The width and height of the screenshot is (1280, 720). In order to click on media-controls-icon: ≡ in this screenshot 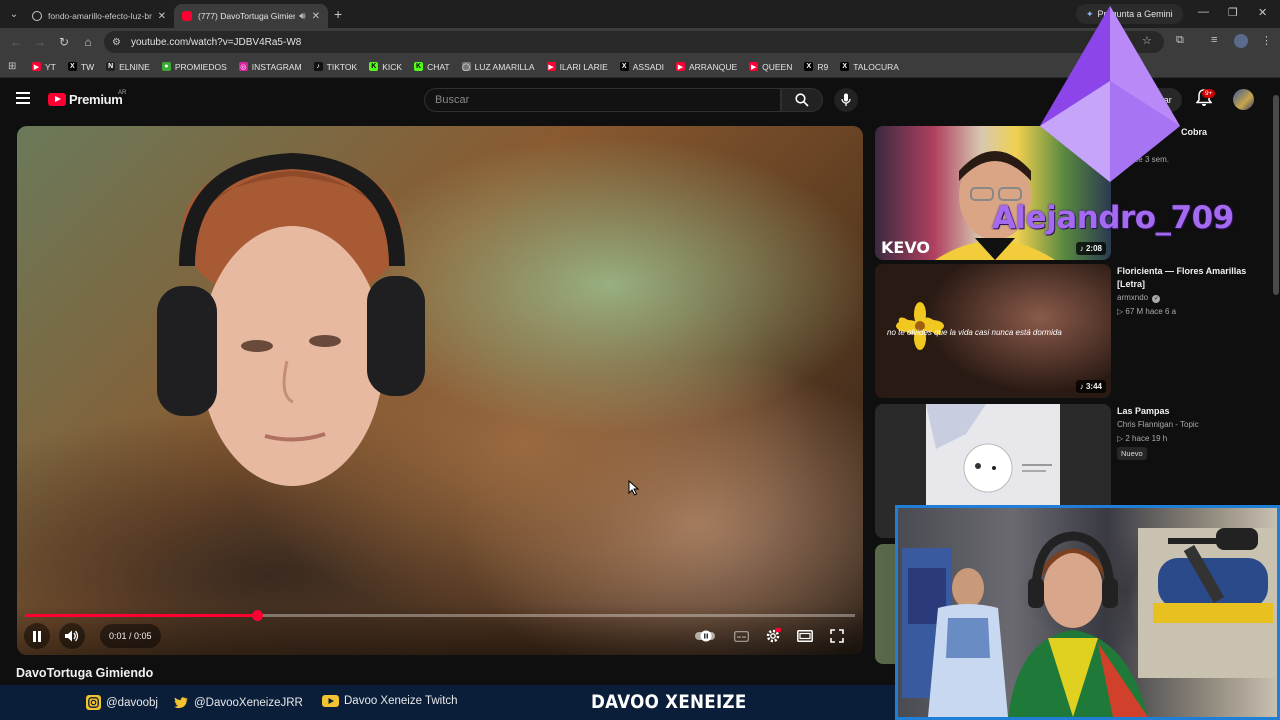, I will do `click(1214, 40)`.